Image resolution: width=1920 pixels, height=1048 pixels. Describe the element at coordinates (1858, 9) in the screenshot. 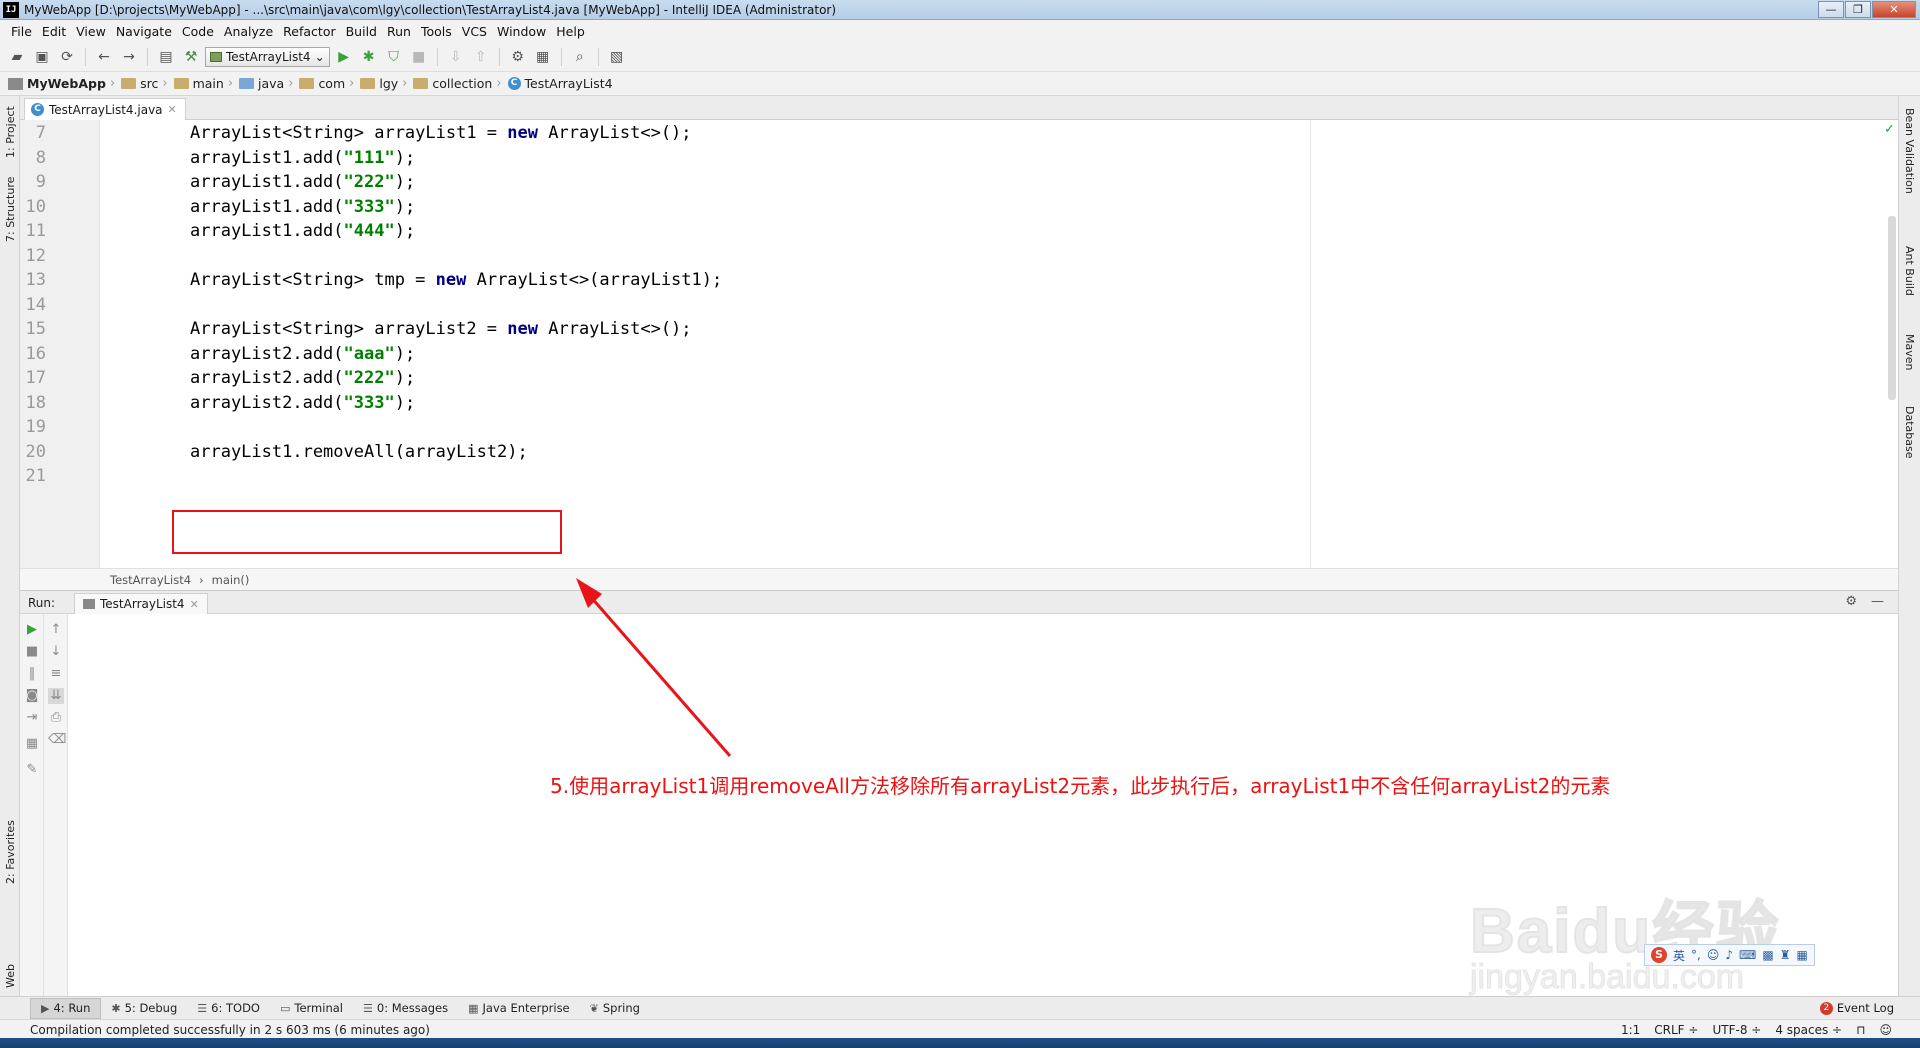

I see `restore-button: ❐` at that location.